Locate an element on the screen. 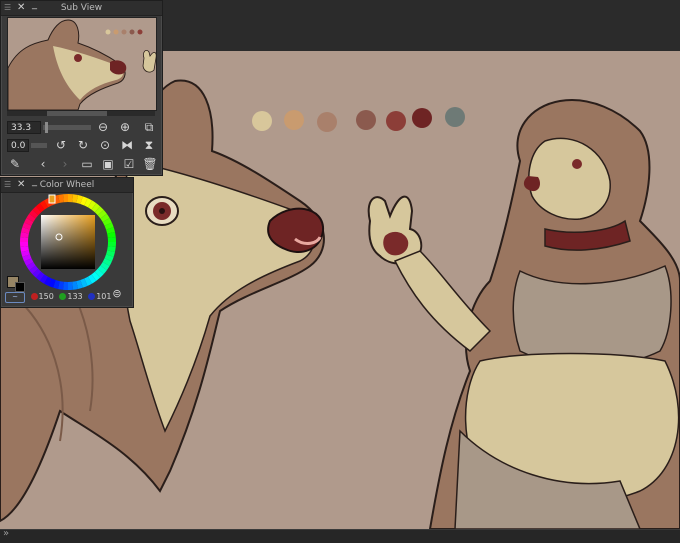 The width and height of the screenshot is (680, 543). import-image-icon: ▣ is located at coordinates (108, 164).